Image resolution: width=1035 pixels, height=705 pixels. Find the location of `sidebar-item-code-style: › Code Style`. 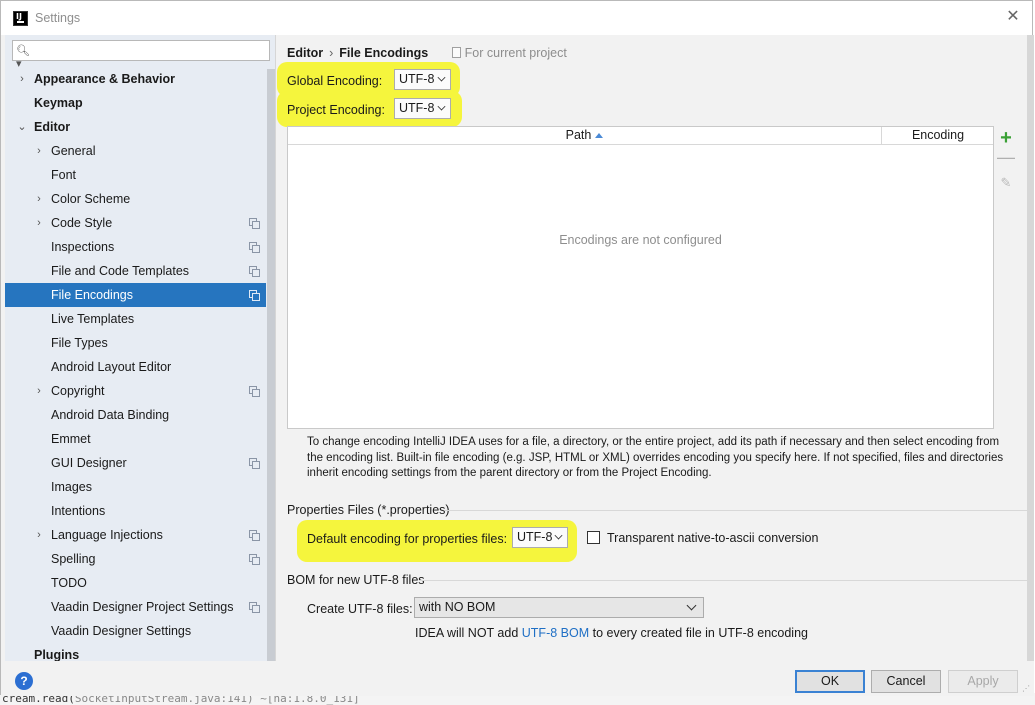

sidebar-item-code-style: › Code Style is located at coordinates (136, 223).